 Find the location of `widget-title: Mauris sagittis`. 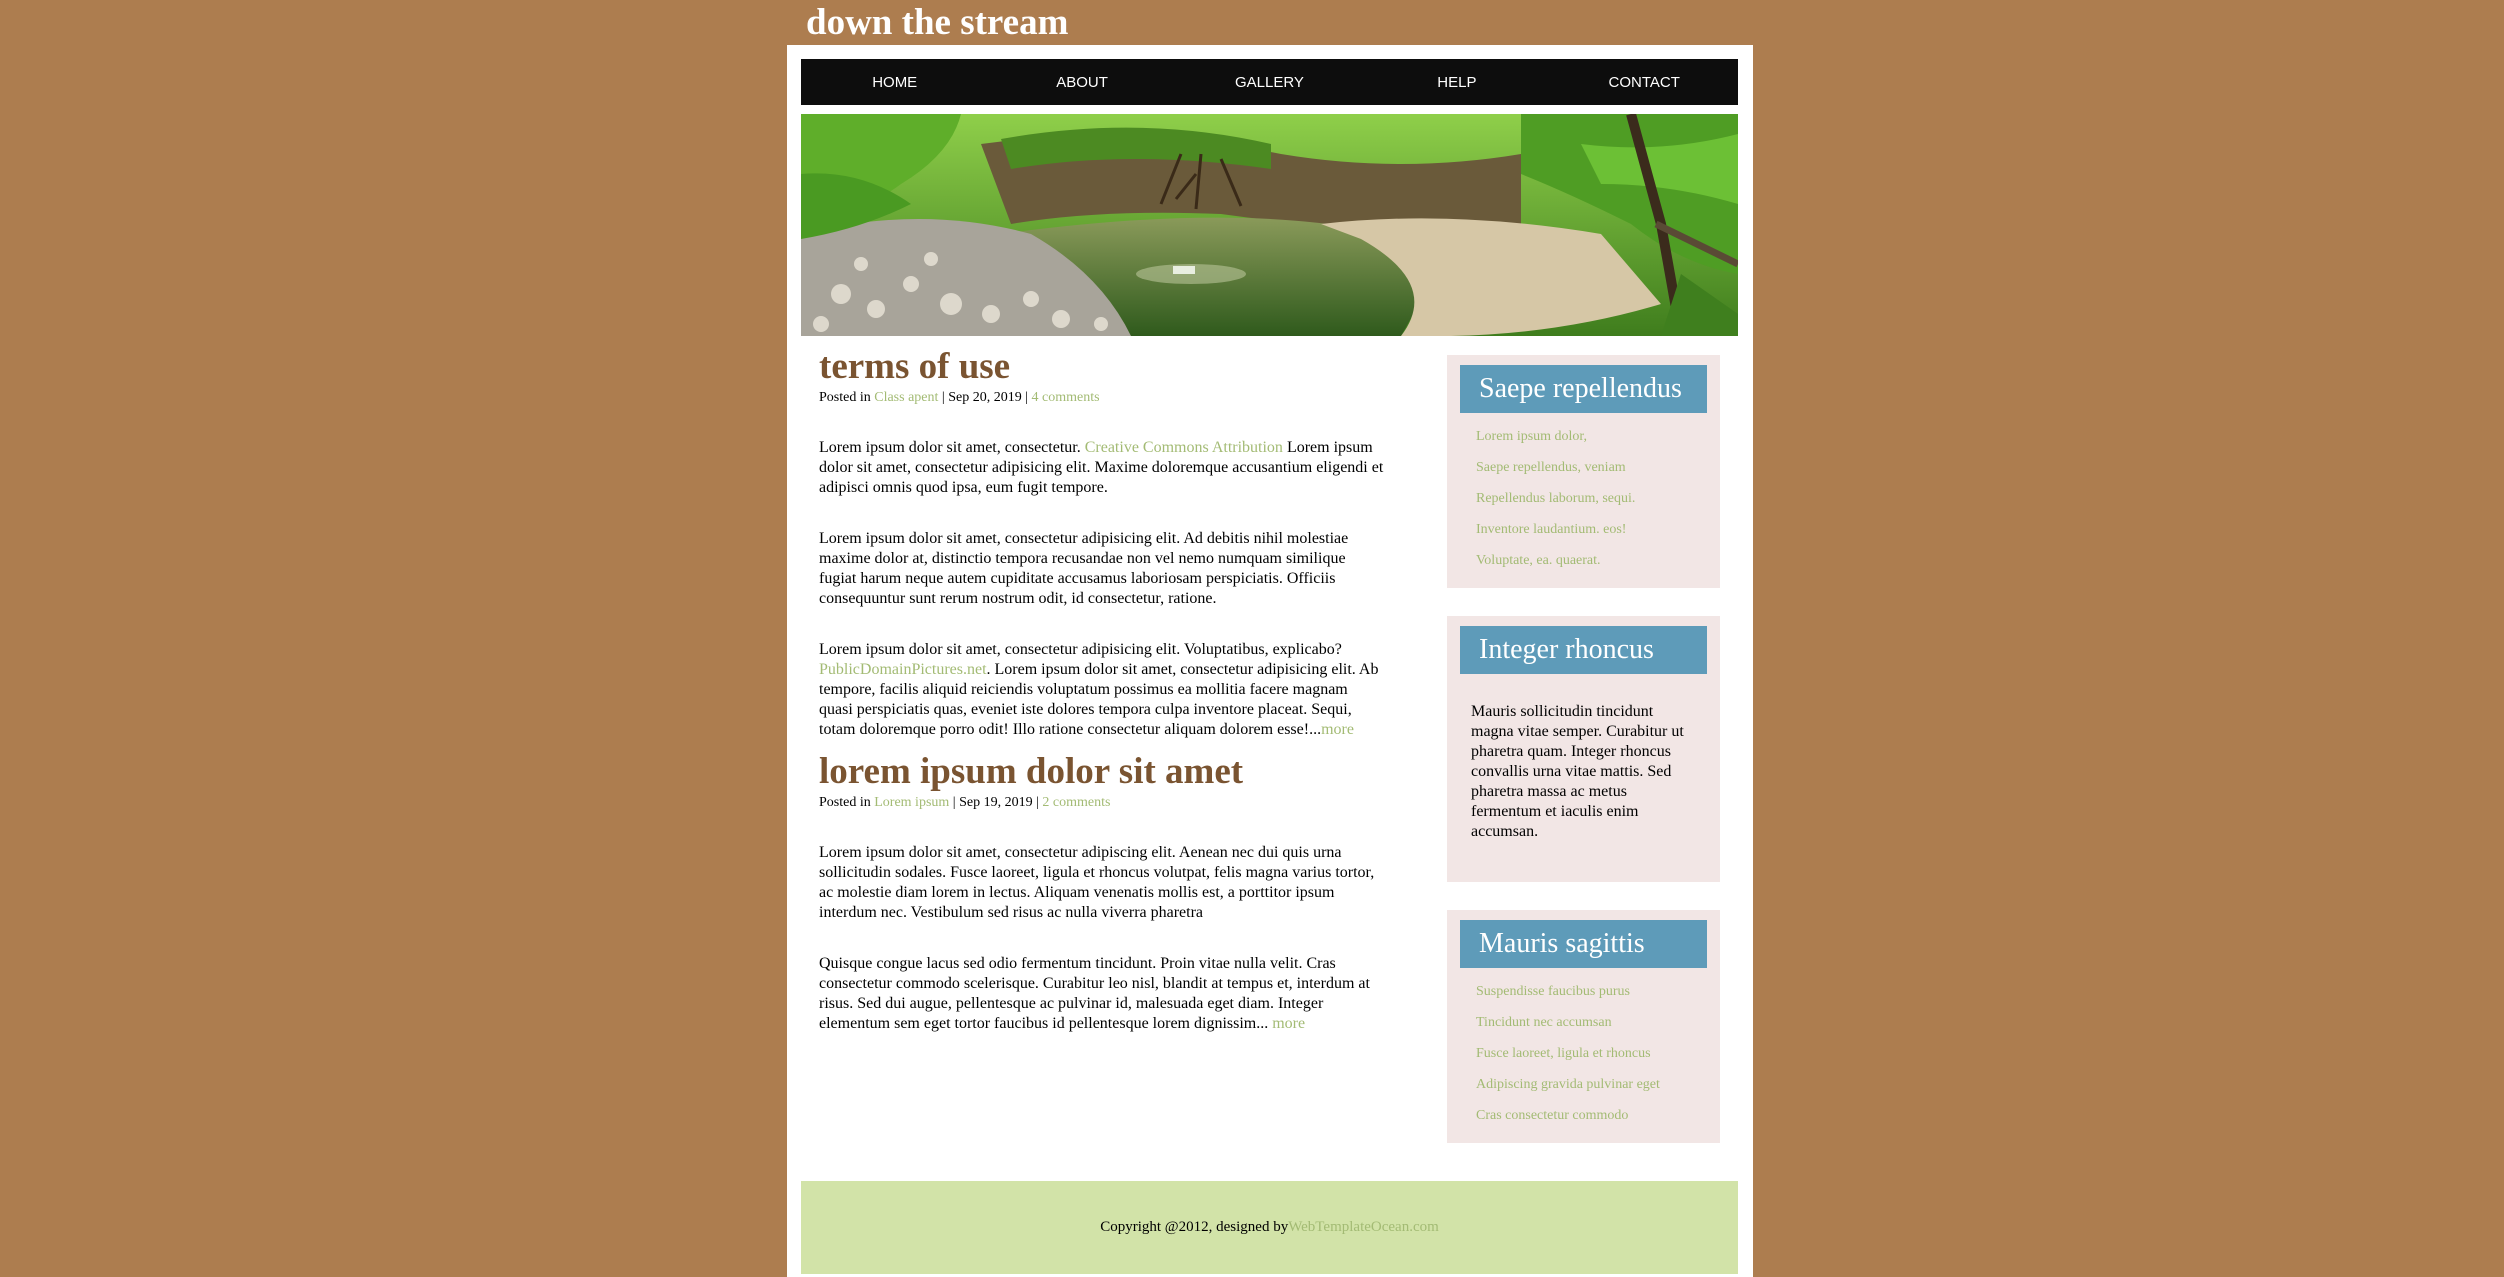

widget-title: Mauris sagittis is located at coordinates (1583, 944).